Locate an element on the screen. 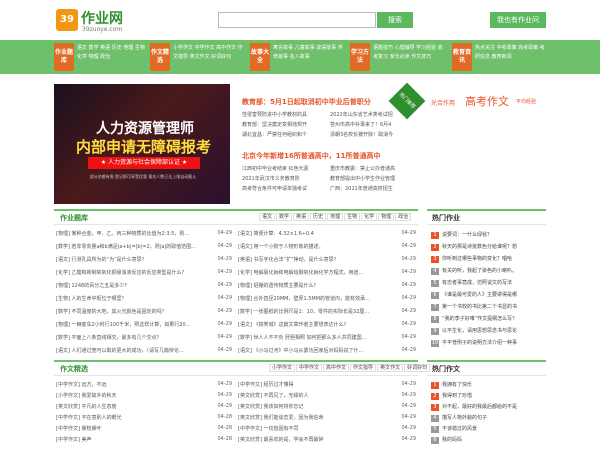  hot-item: 9 以平生化，请用思想思念书与思论 is located at coordinates (488, 331).